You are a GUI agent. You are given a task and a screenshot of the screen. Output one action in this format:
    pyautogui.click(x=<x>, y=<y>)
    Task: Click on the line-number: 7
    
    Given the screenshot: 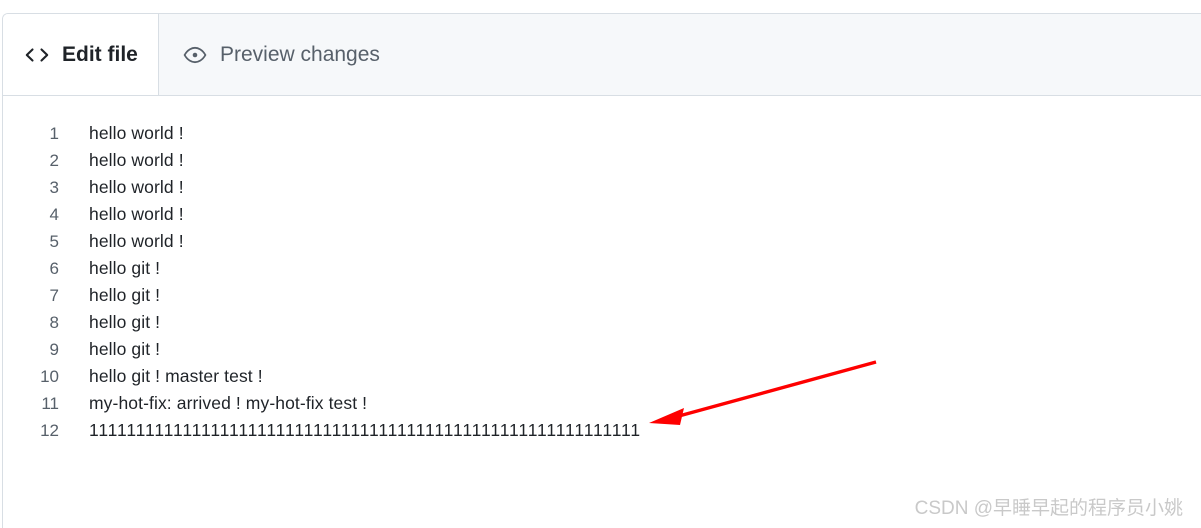 What is the action you would take?
    pyautogui.click(x=54, y=295)
    